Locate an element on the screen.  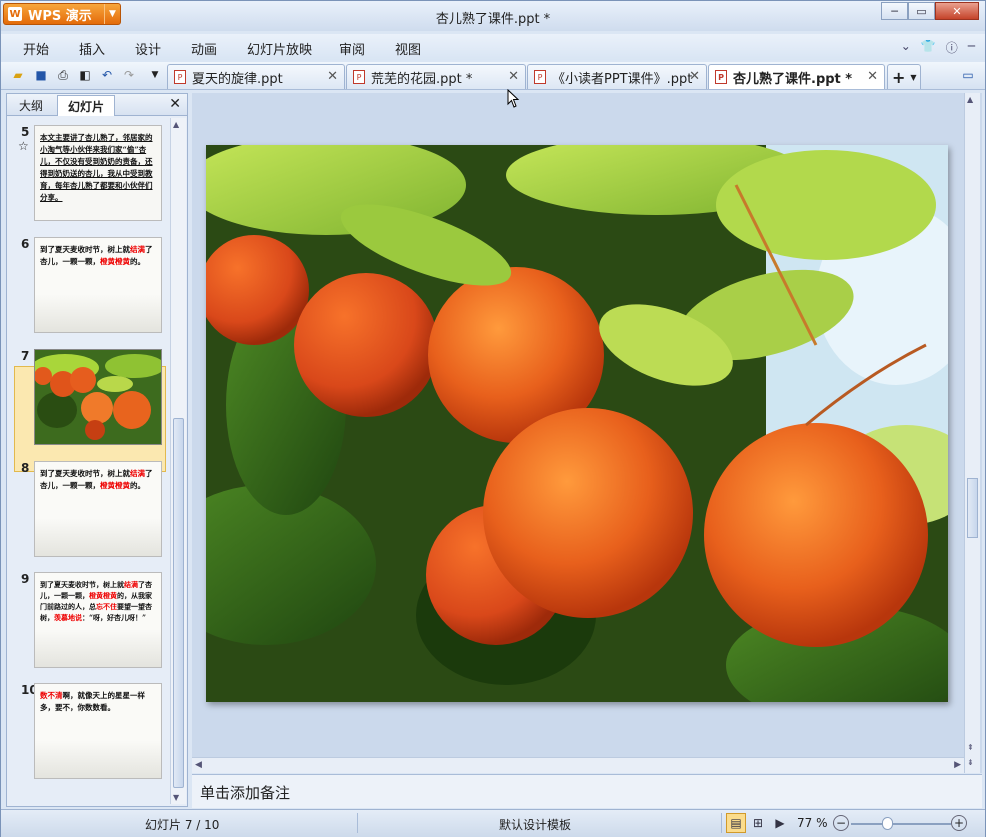
mouse-cursor-icon is located at coordinates (513, 98).